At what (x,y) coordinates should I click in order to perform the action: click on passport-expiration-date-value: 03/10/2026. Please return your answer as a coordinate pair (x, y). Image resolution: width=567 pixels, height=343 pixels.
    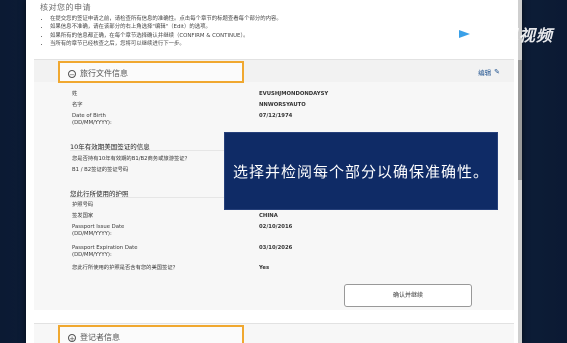
    Looking at the image, I should click on (276, 248).